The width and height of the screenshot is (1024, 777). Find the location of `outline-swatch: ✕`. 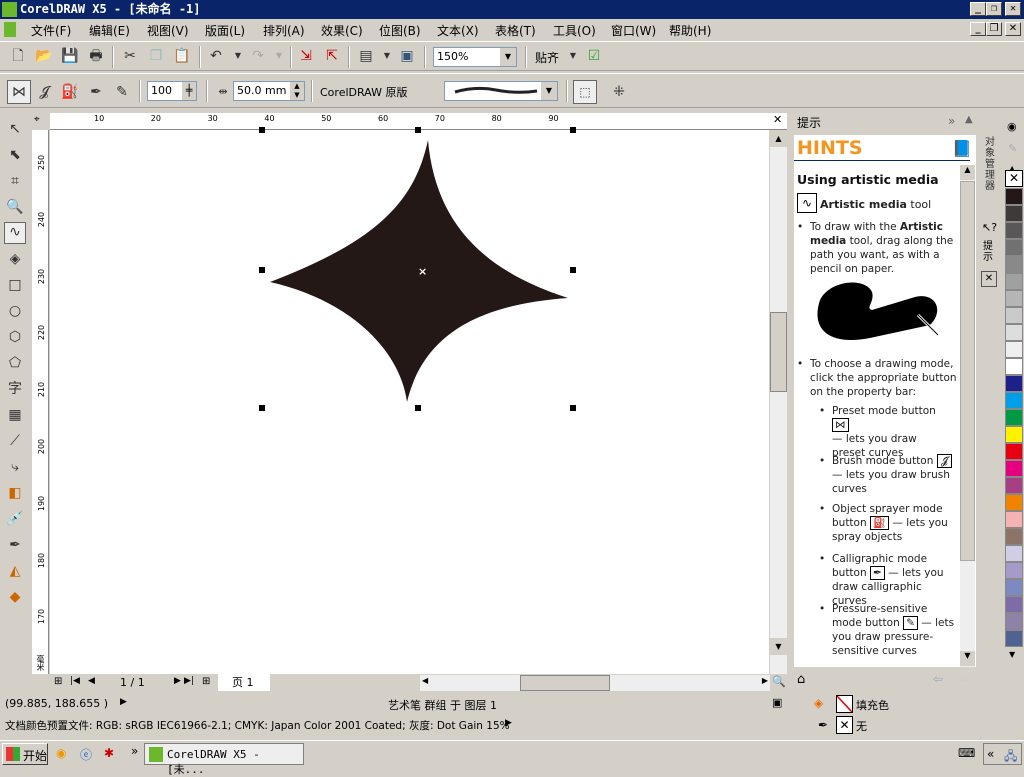

outline-swatch: ✕ is located at coordinates (844, 725).